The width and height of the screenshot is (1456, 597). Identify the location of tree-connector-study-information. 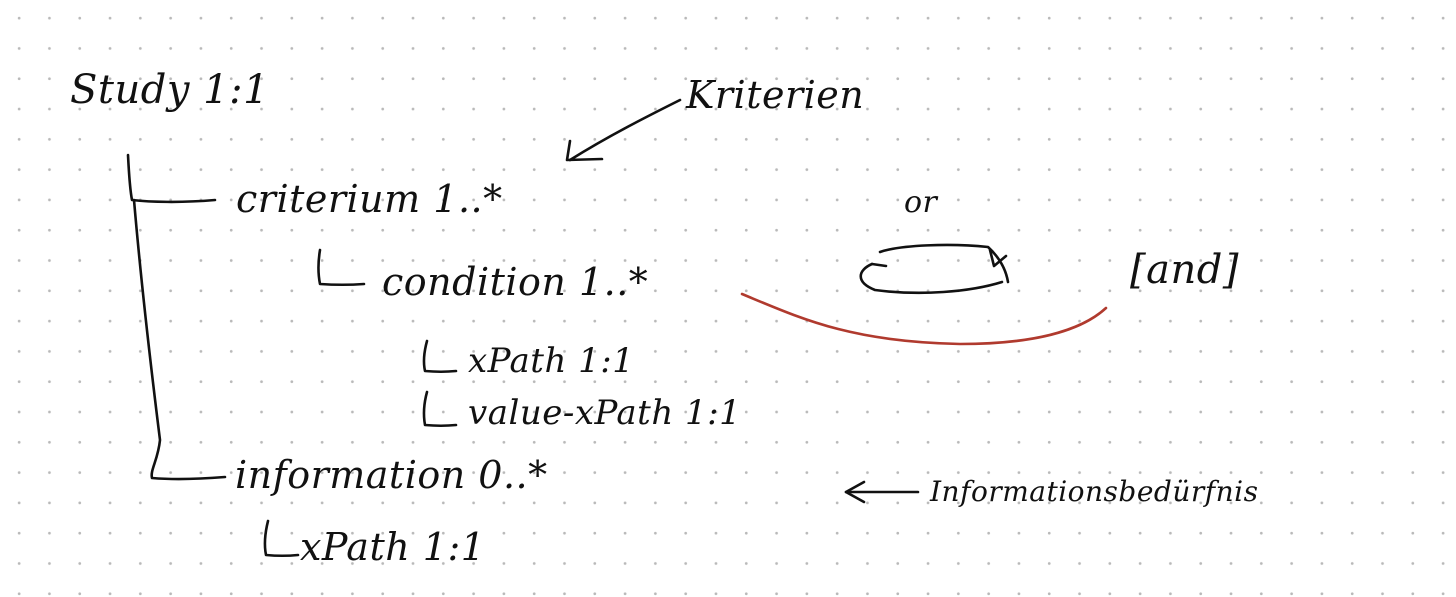
(179, 339).